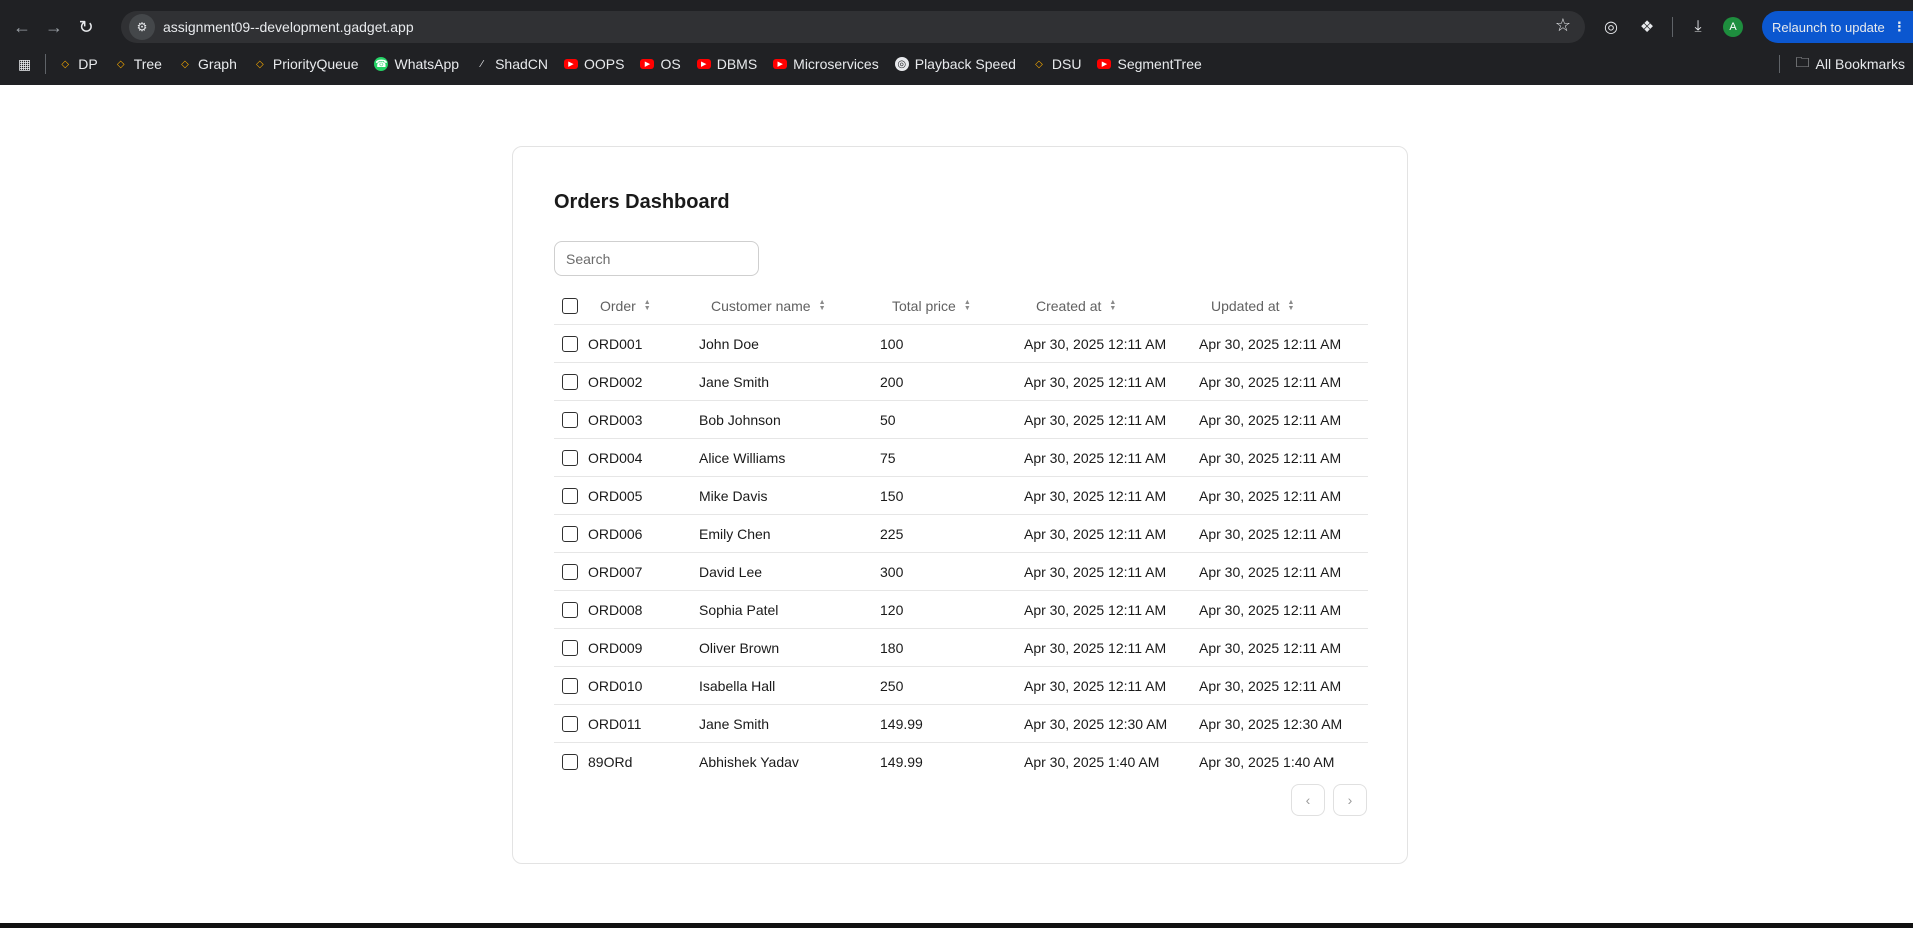  What do you see at coordinates (836, 64) in the screenshot?
I see `bookmark-label: Microservices` at bounding box center [836, 64].